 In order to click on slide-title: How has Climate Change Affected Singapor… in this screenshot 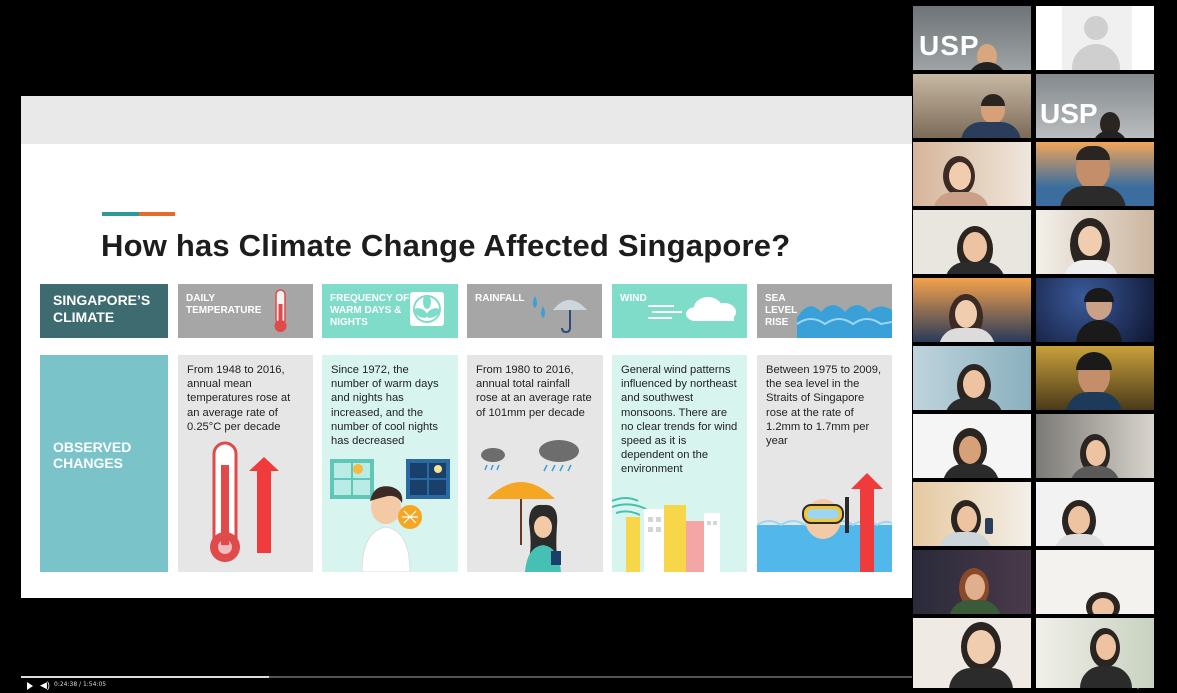, I will do `click(446, 245)`.